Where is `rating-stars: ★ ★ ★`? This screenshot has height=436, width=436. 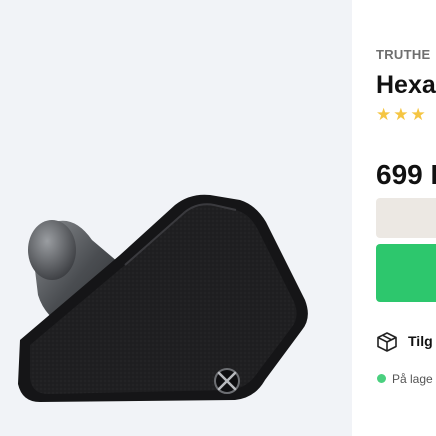
rating-stars: ★ ★ ★ is located at coordinates (402, 115).